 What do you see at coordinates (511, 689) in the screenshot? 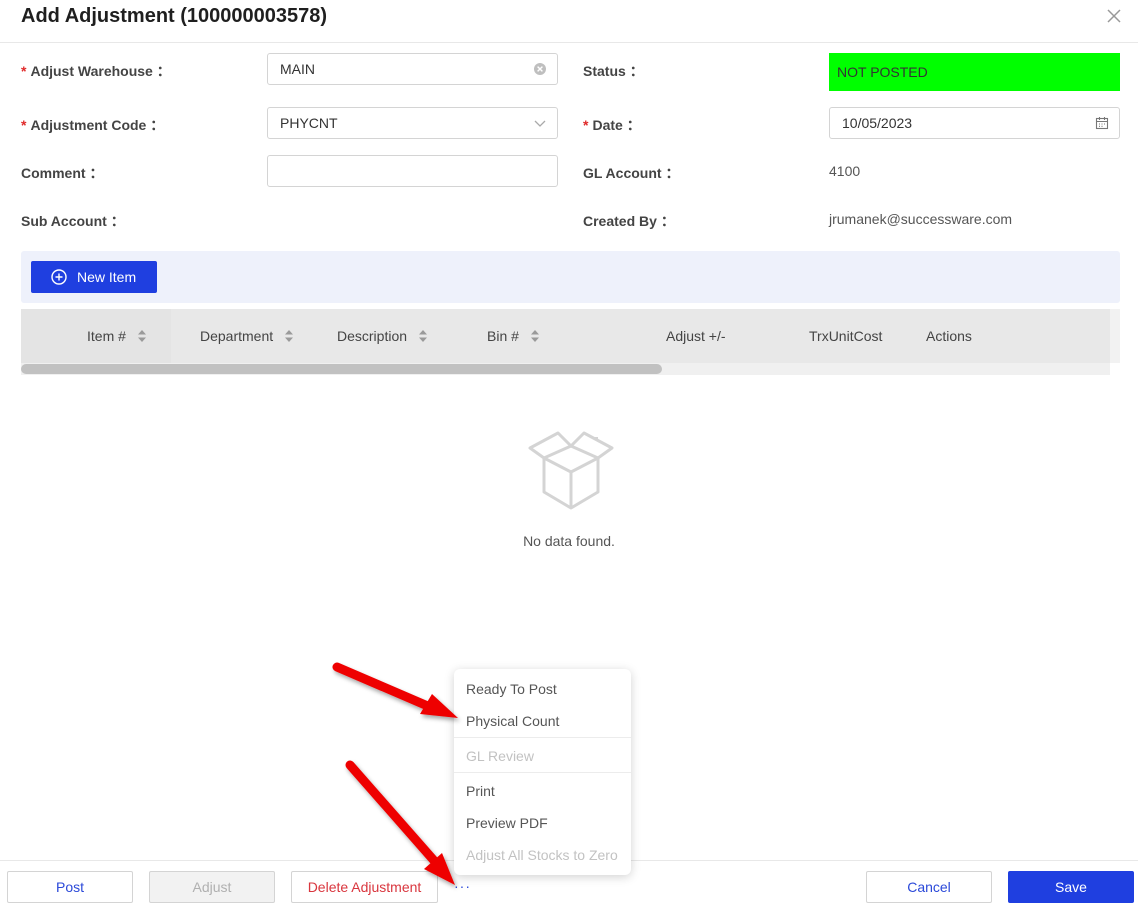
I see `menu-item-ready-to-post: Ready To Post` at bounding box center [511, 689].